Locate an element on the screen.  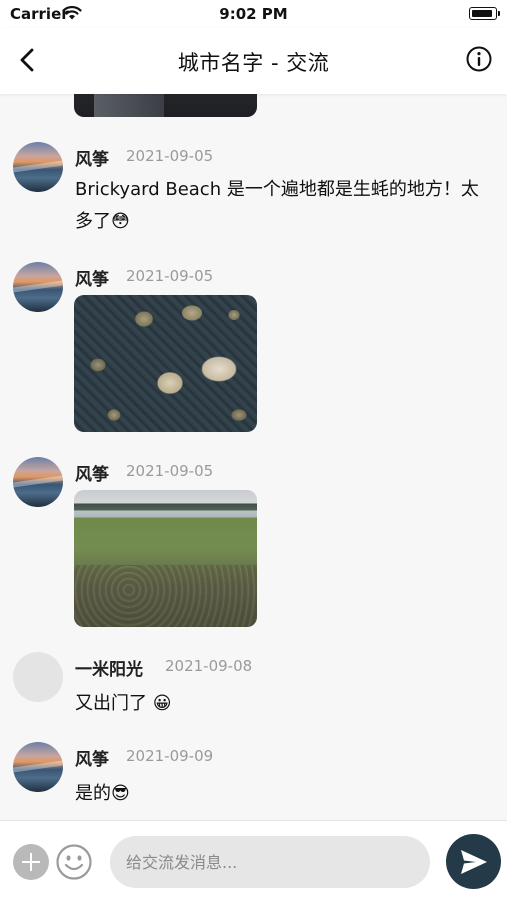
oyster-photo is located at coordinates (165, 363).